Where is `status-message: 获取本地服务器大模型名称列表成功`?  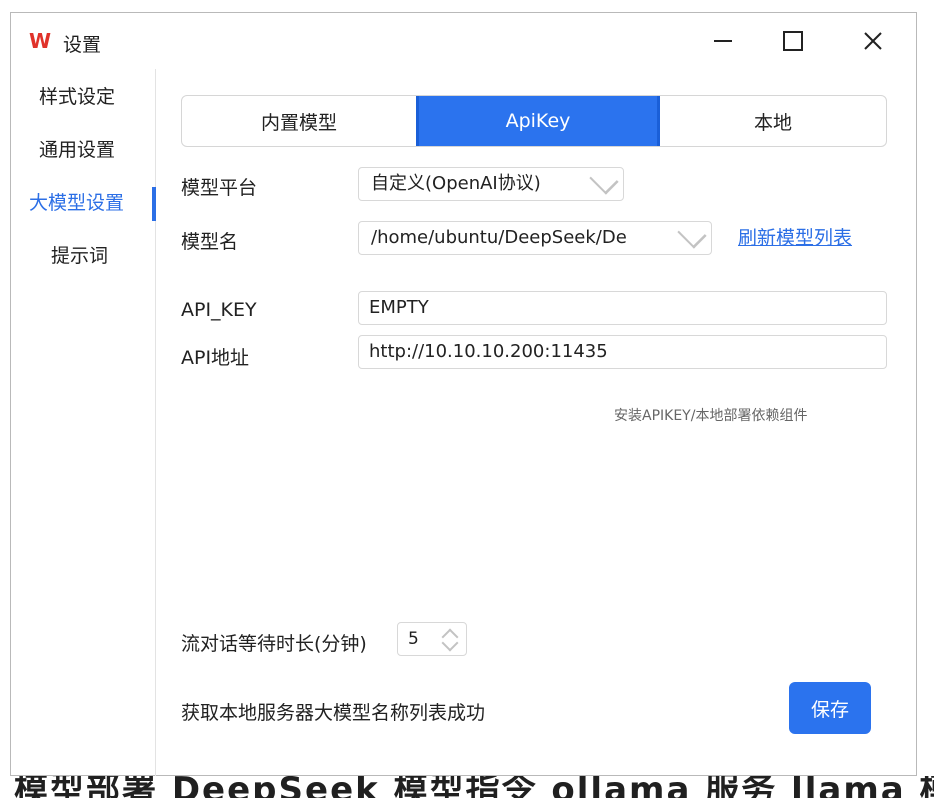 status-message: 获取本地服务器大模型名称列表成功 is located at coordinates (333, 713).